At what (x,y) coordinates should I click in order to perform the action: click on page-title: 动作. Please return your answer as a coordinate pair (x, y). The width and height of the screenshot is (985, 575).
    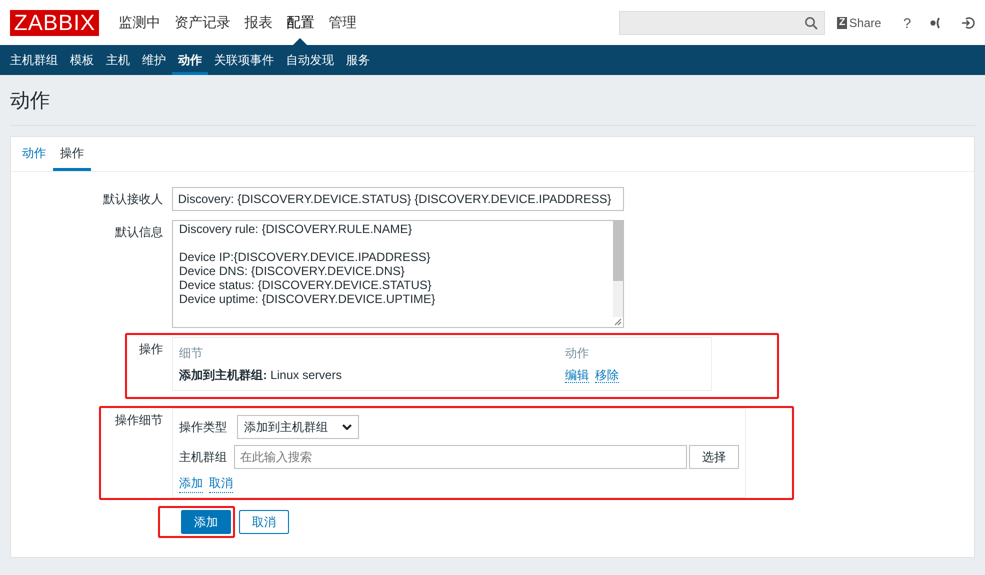
    Looking at the image, I should click on (492, 100).